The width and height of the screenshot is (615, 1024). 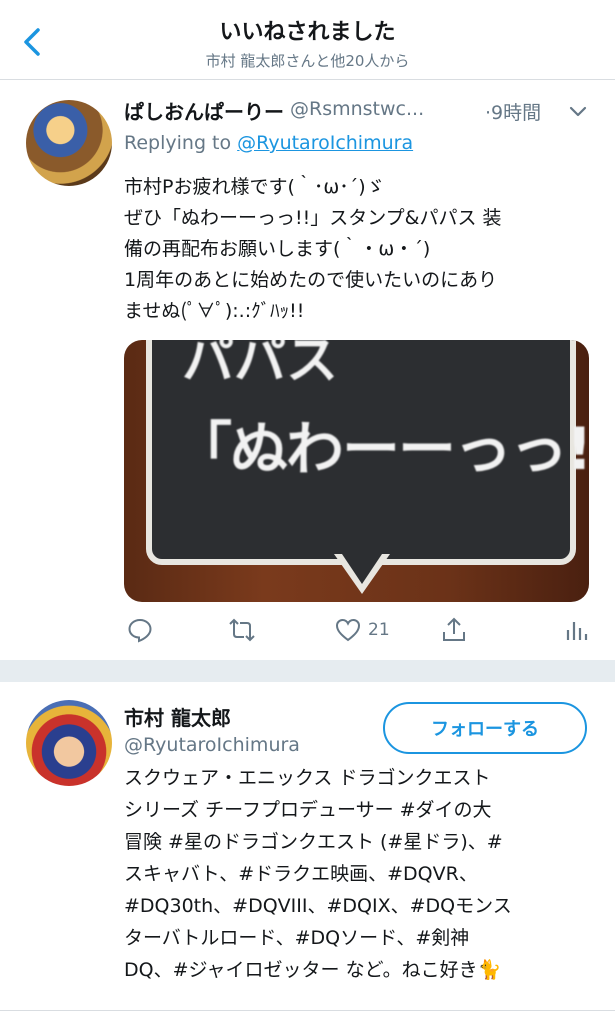 I want to click on speech-bubble-tail-inner, so click(x=362, y=569).